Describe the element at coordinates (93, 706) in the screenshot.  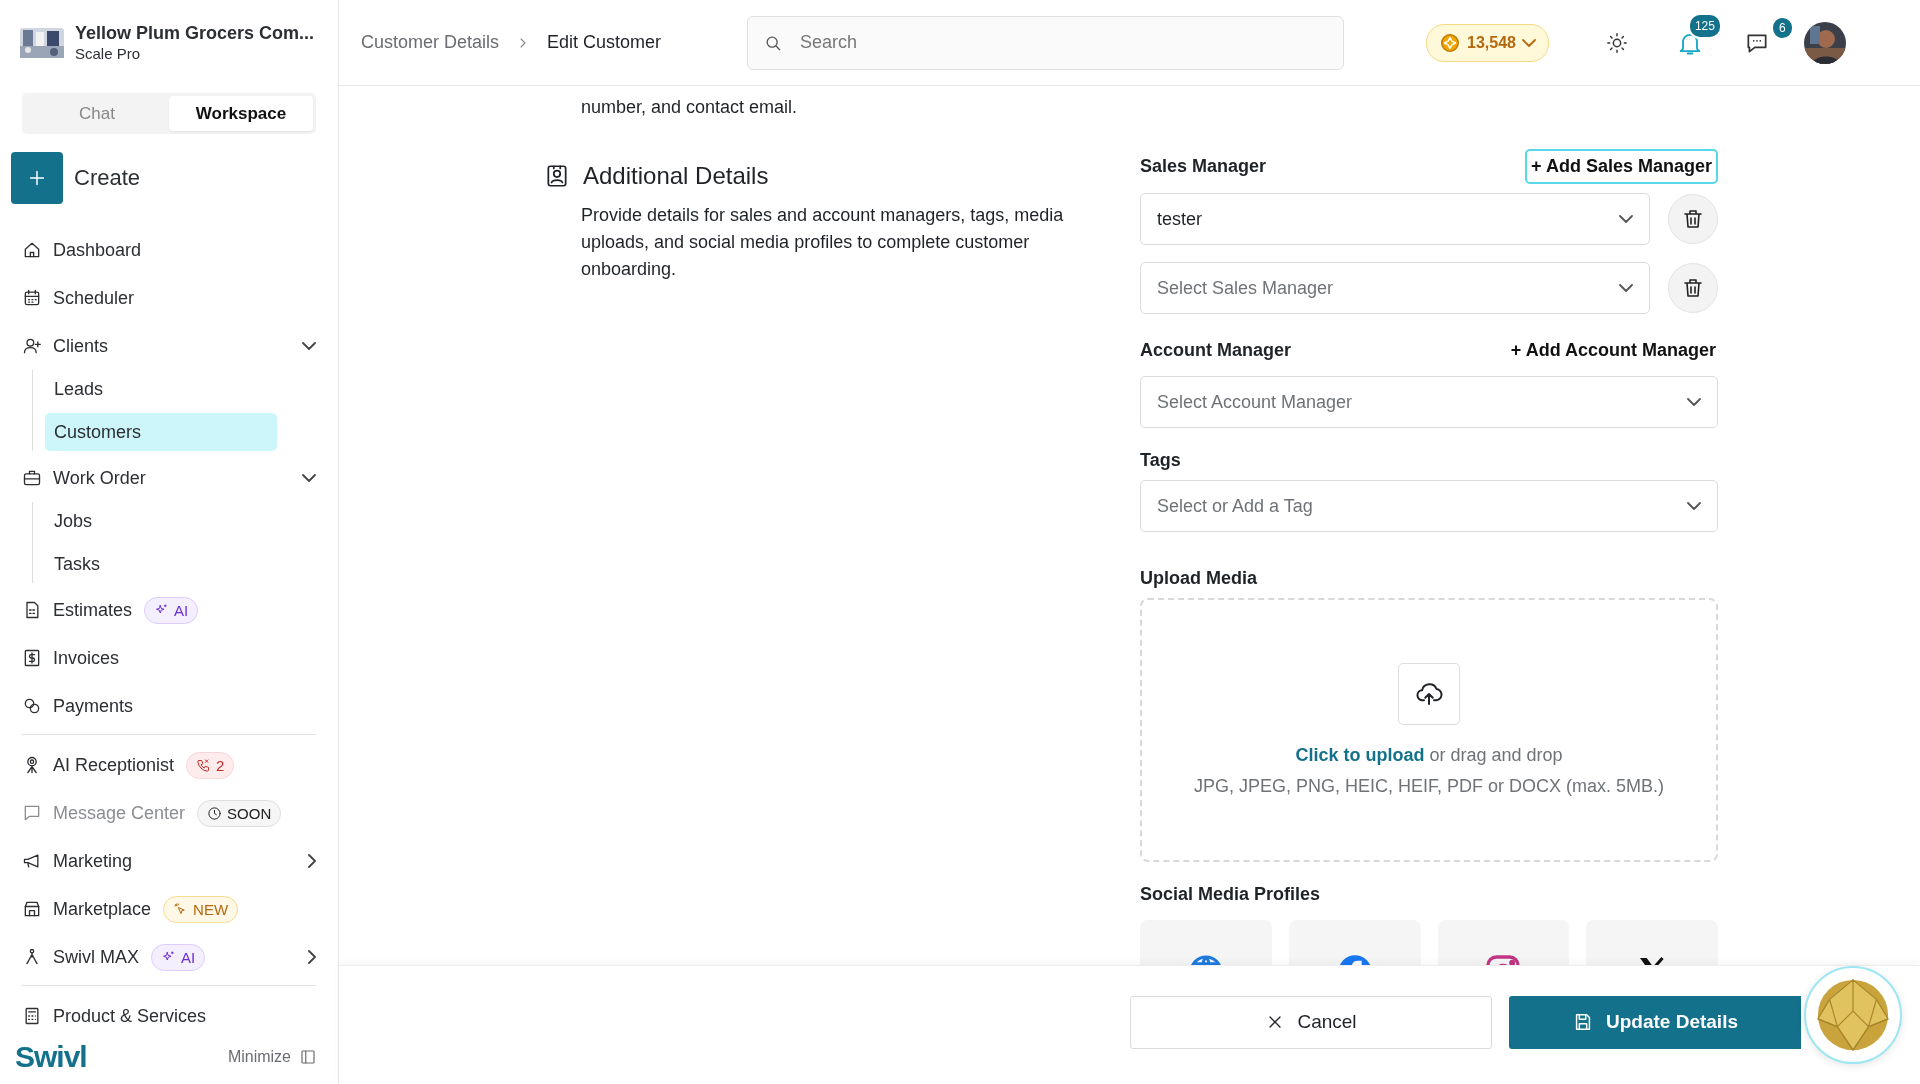
I see `sidebar-item: Payments` at that location.